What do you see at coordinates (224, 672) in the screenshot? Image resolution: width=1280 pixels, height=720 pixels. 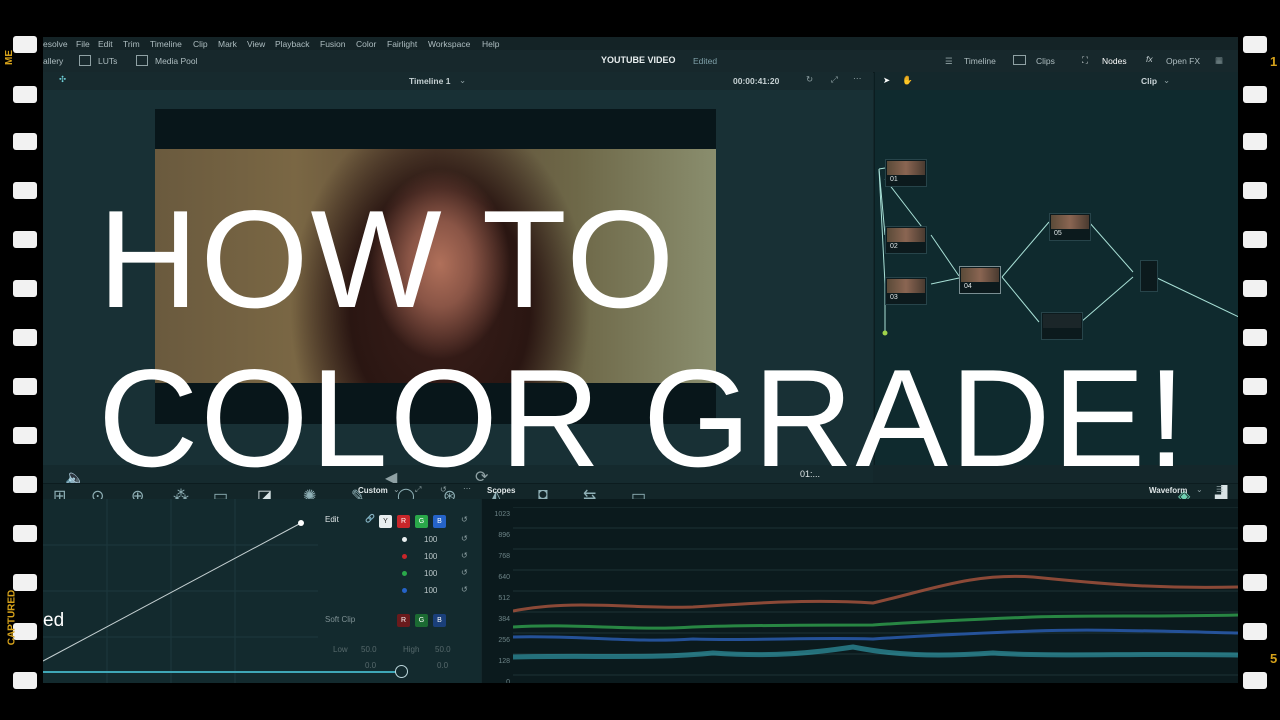 I see `timeline-scrubber-track` at bounding box center [224, 672].